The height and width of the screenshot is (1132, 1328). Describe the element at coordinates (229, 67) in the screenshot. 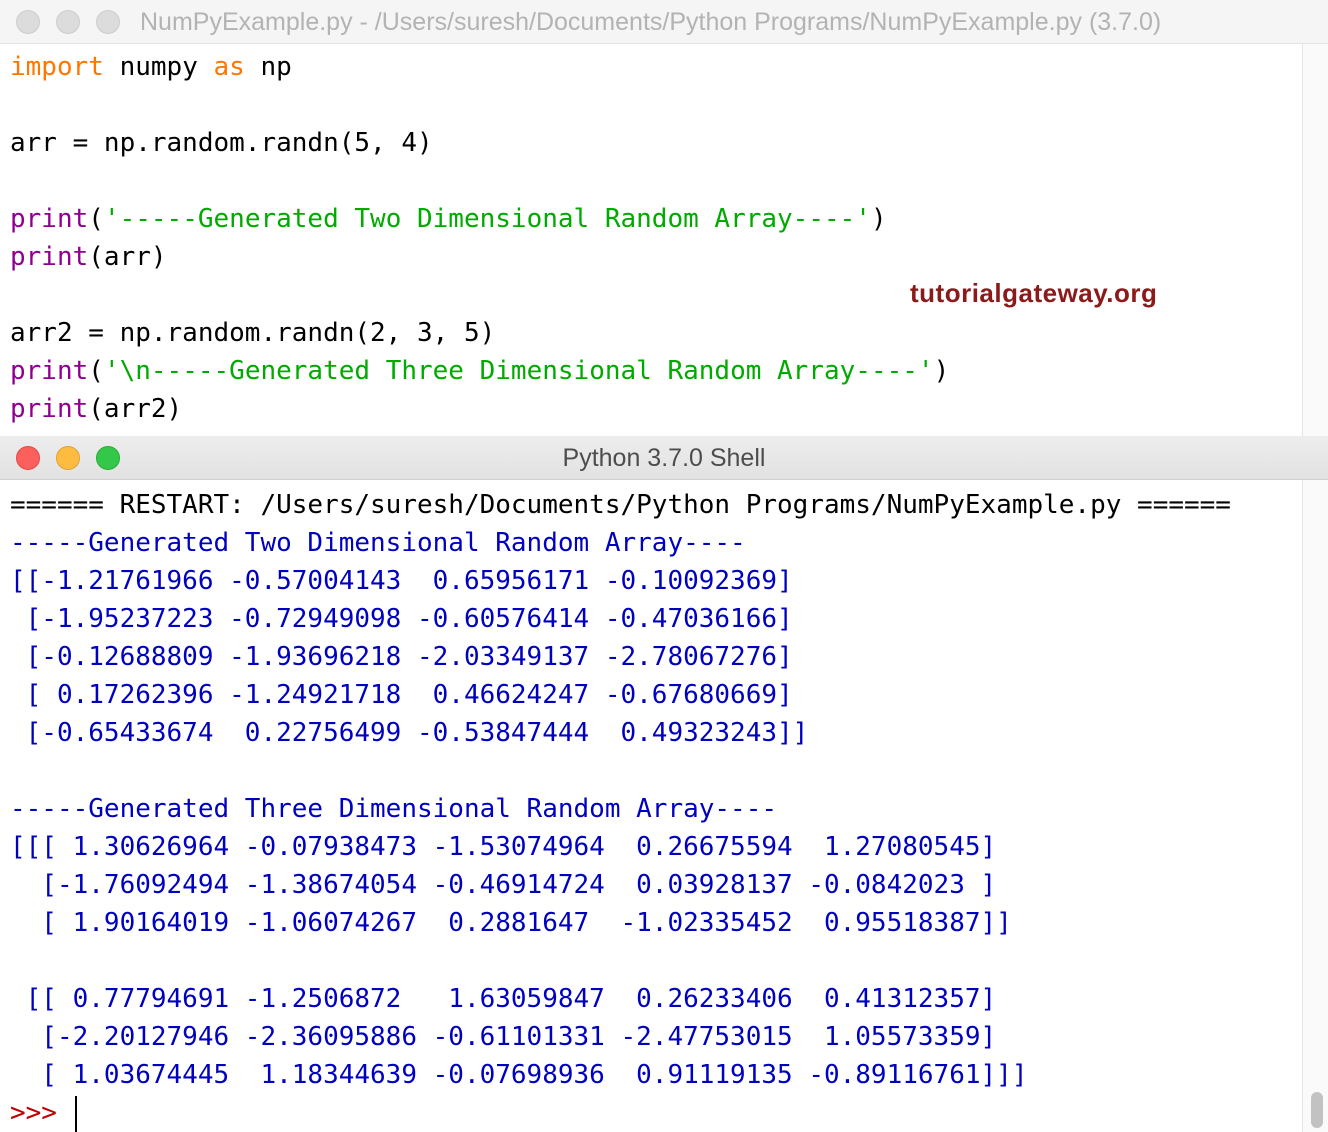

I see `keyword-as: as` at that location.